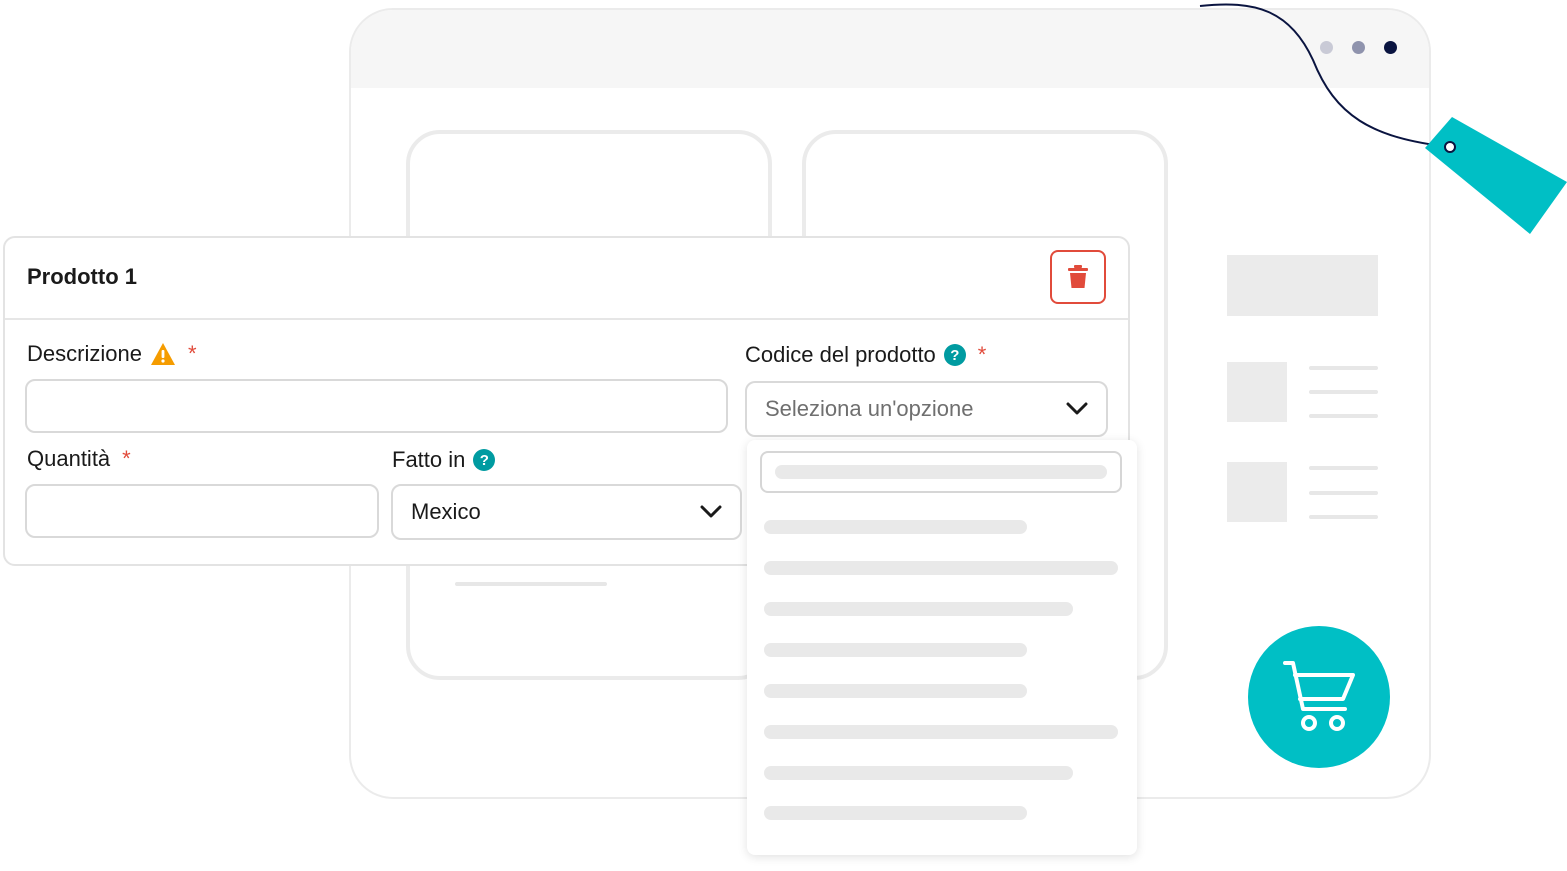 This screenshot has width=1567, height=871. I want to click on fatto-in-select: Mexico, so click(566, 512).